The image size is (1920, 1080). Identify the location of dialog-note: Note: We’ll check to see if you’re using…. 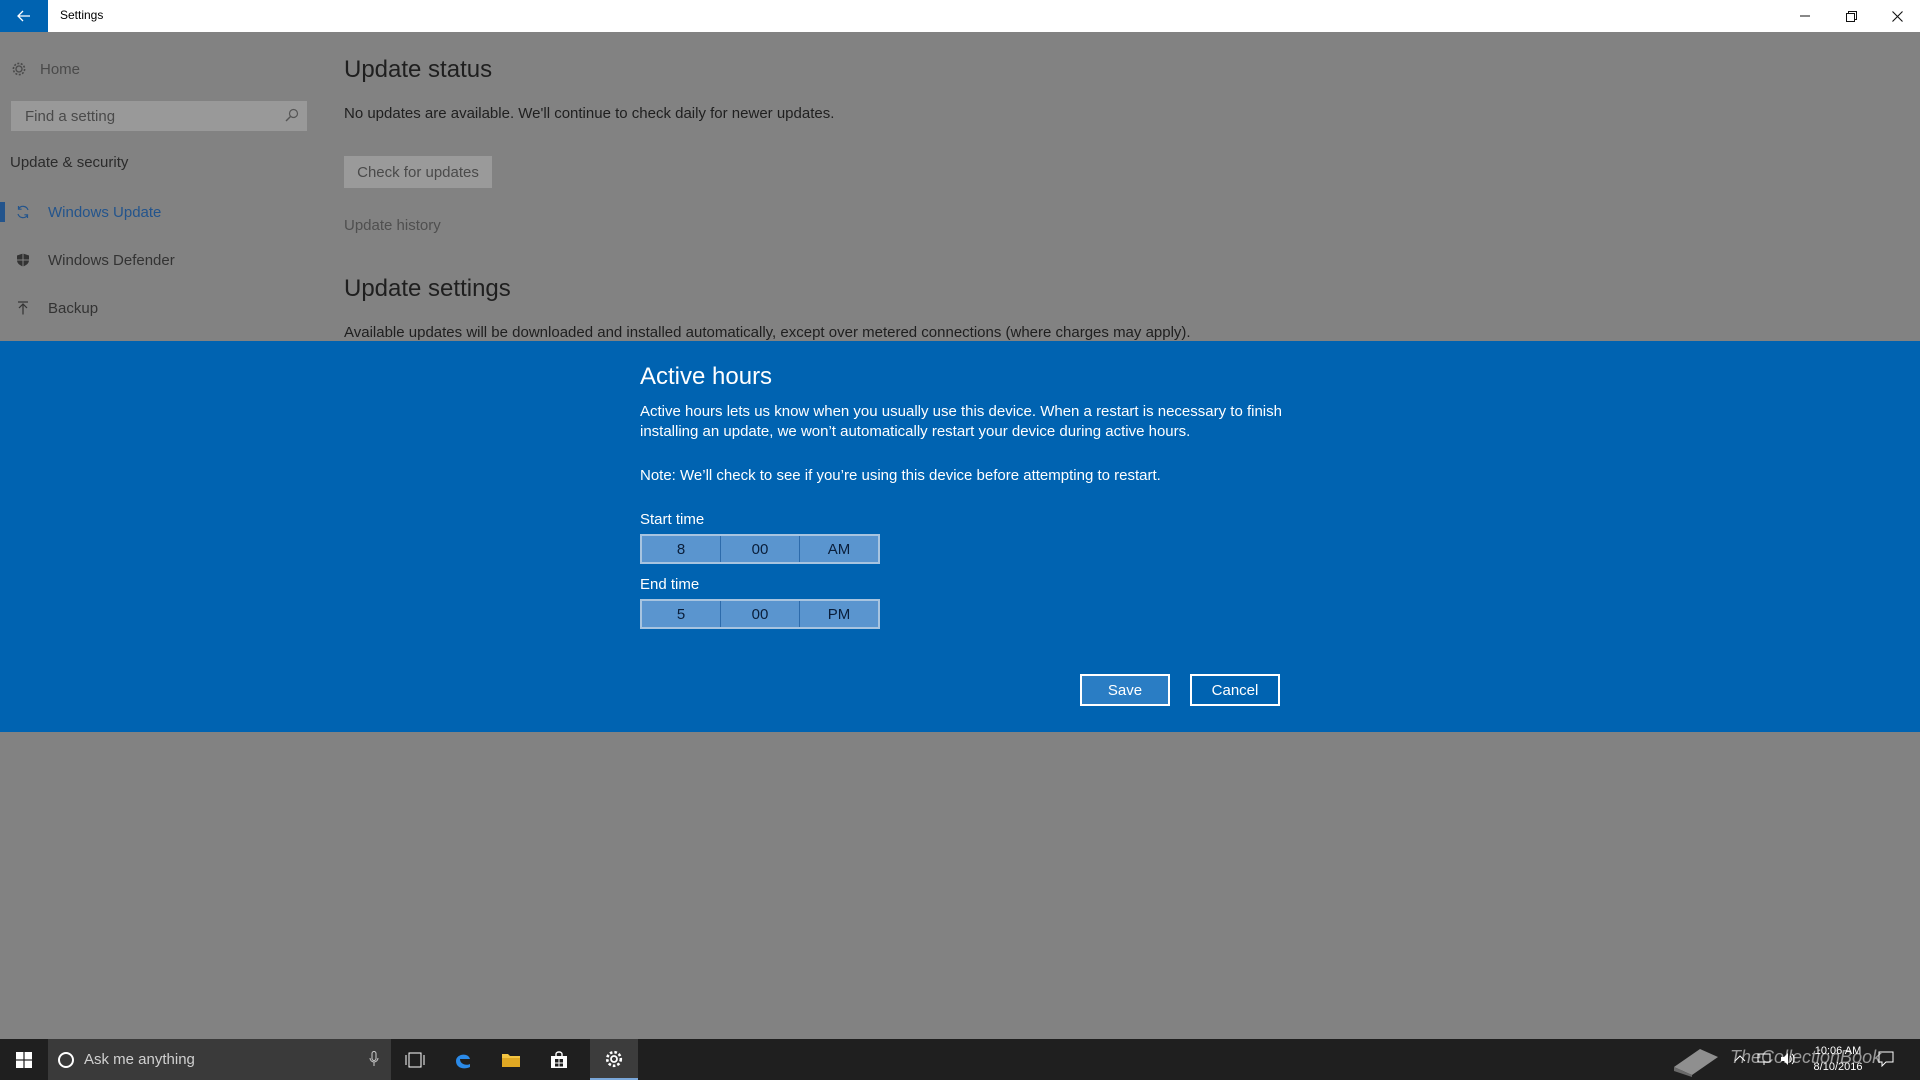
(900, 475).